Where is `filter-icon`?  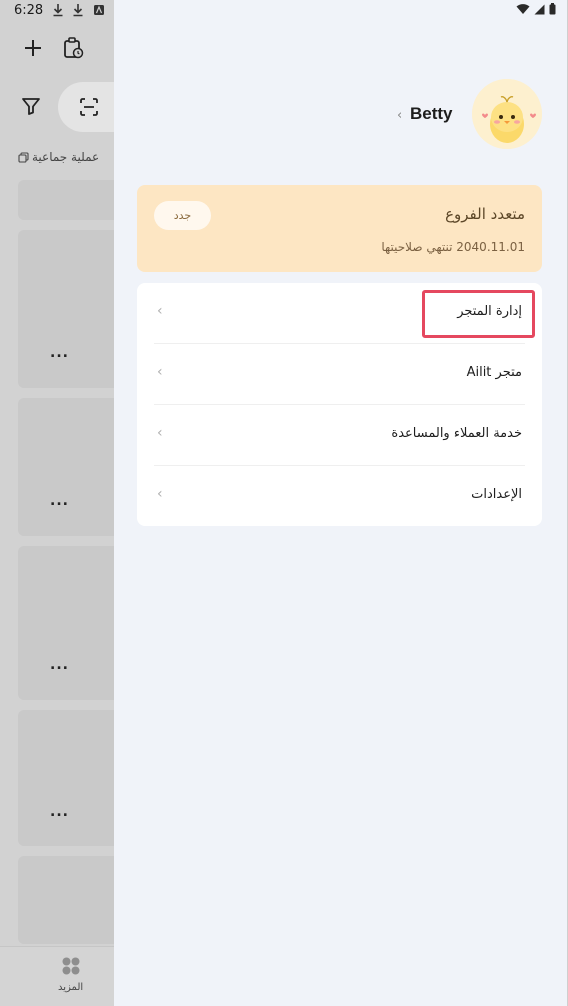
filter-icon is located at coordinates (31, 106).